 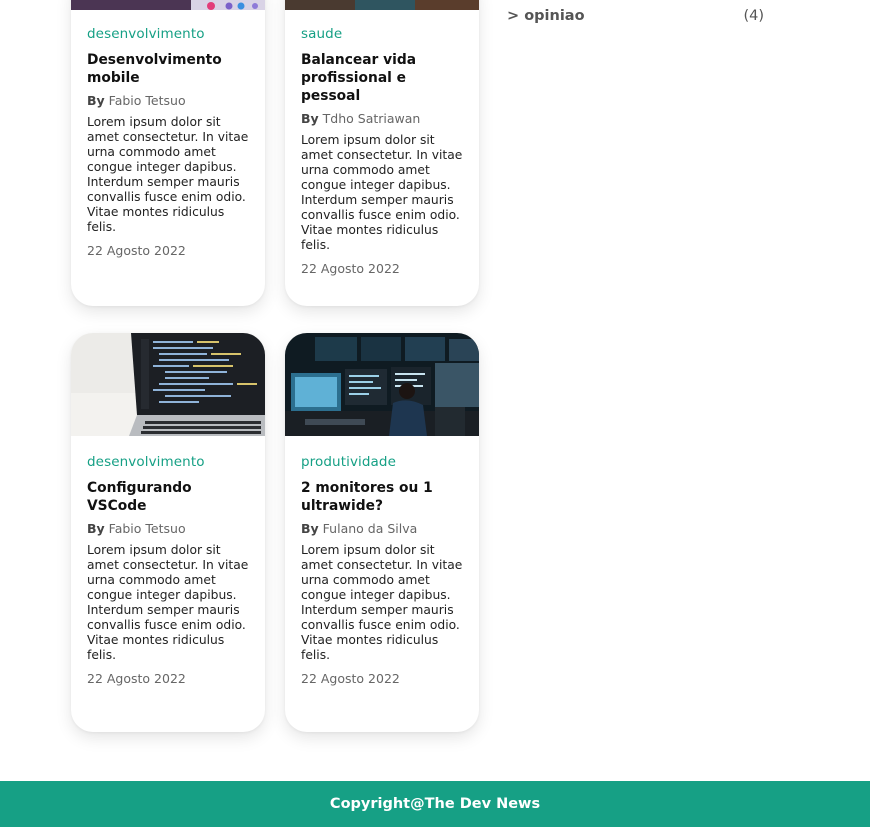 I want to click on sidebar-category-label: > opiniao, so click(x=546, y=16).